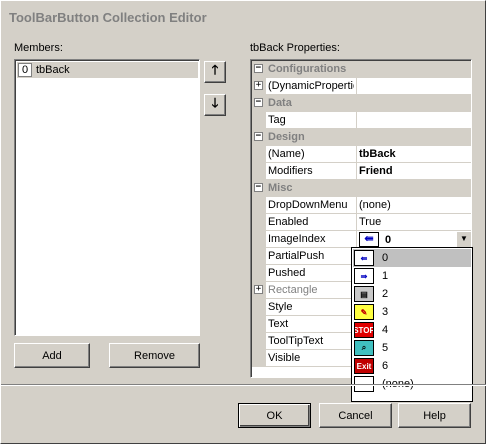  Describe the element at coordinates (385, 330) in the screenshot. I see `dropdown-item-label: 4` at that location.